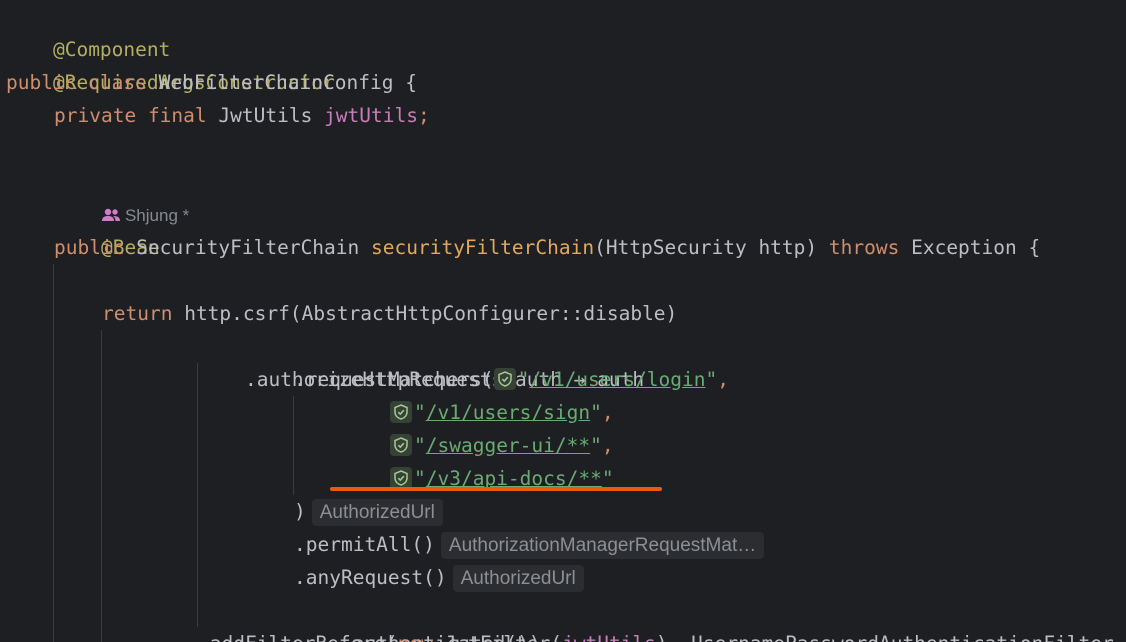  I want to click on code-line: public class WebFilterChainConfig {, so click(211, 82).